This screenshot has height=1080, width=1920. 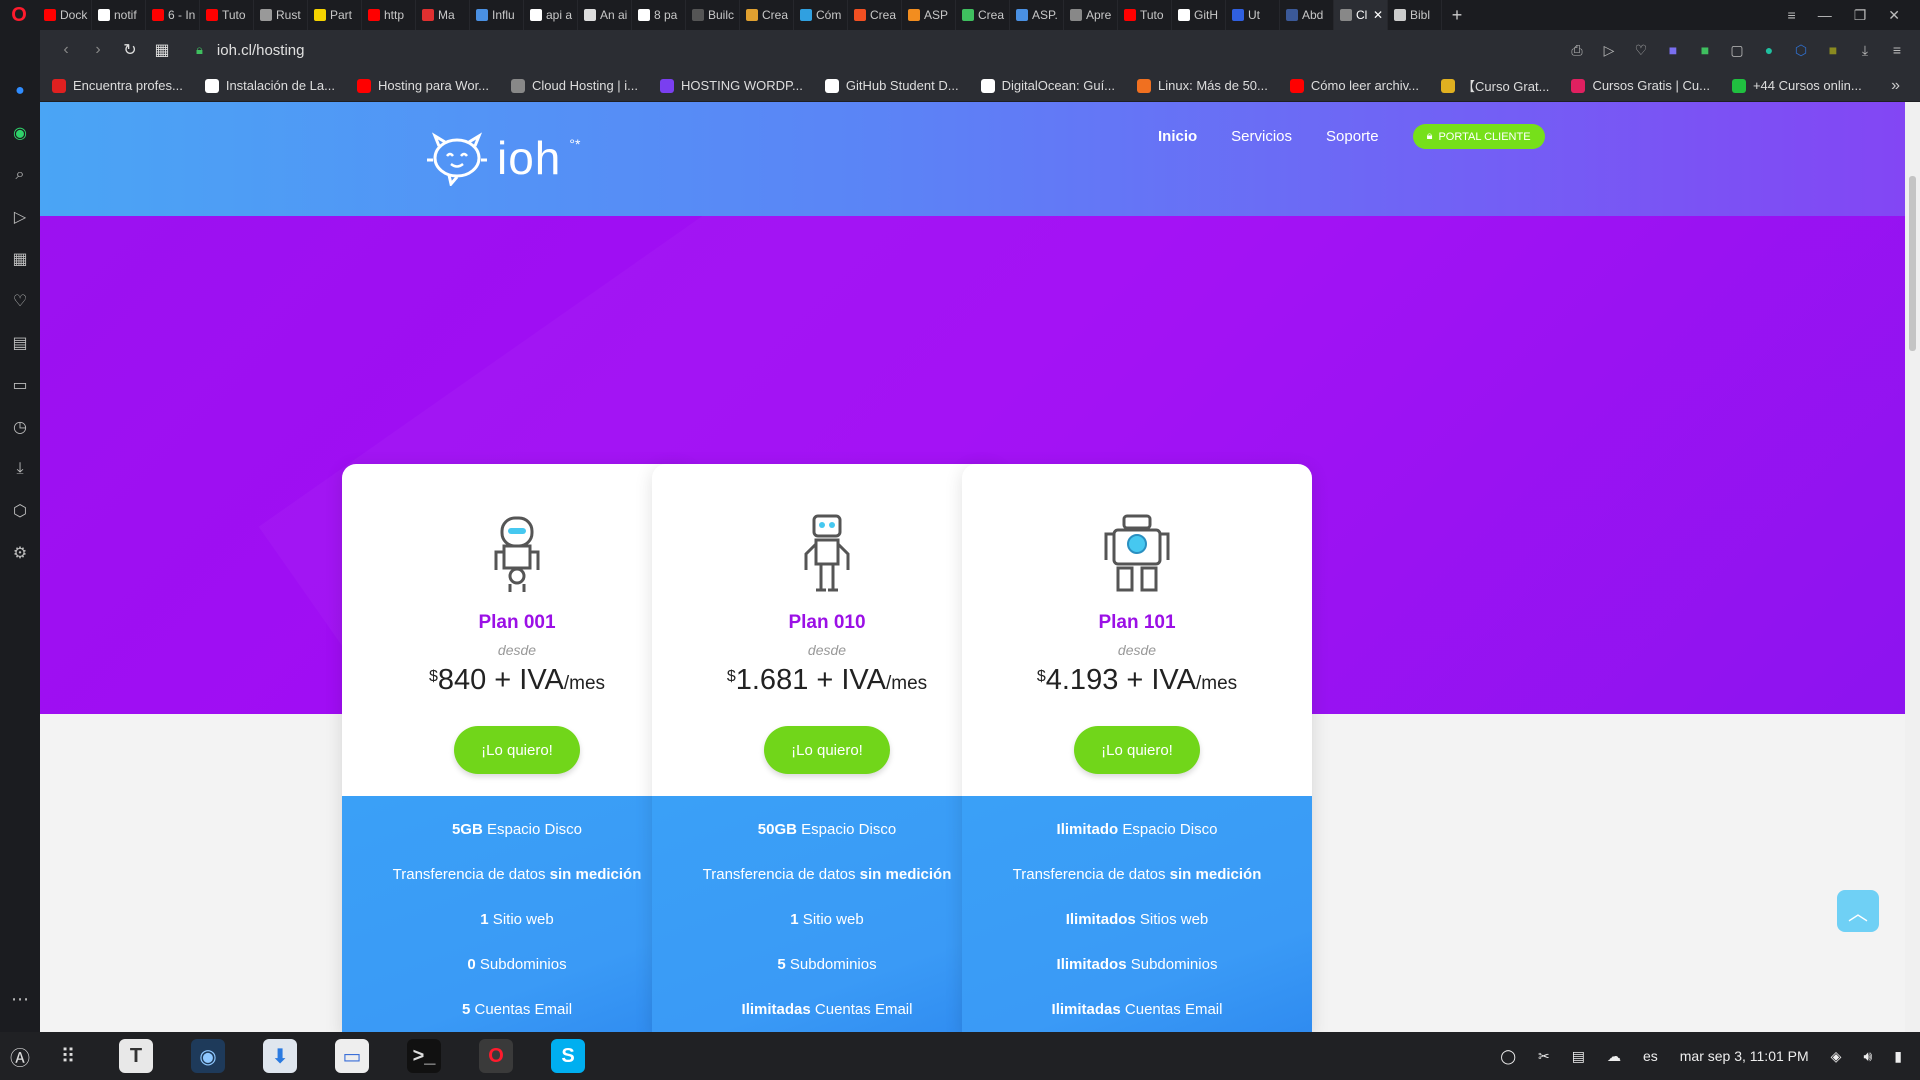 I want to click on extension-4-icon: ●, so click(x=1769, y=50).